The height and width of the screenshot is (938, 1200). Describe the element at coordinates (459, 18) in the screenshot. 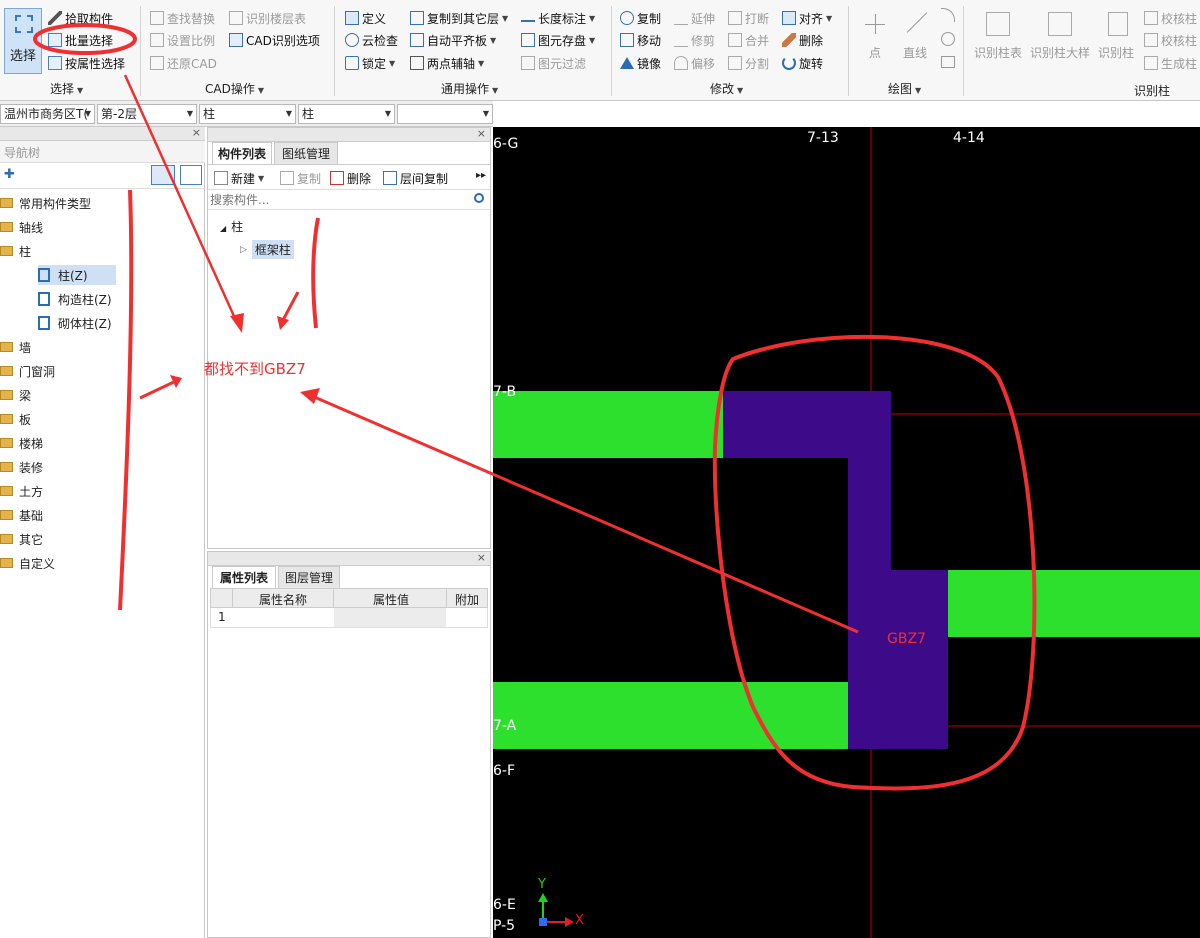

I see `copy-to-other-floor-button: 复制到其它层 ▼` at that location.